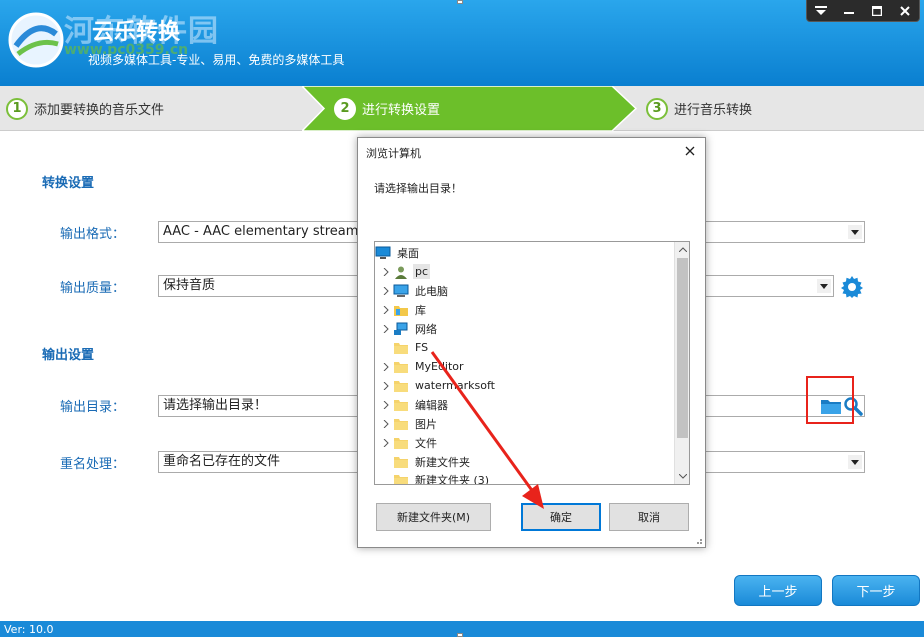  What do you see at coordinates (29, 629) in the screenshot?
I see `version-text: Ver: 10.0` at bounding box center [29, 629].